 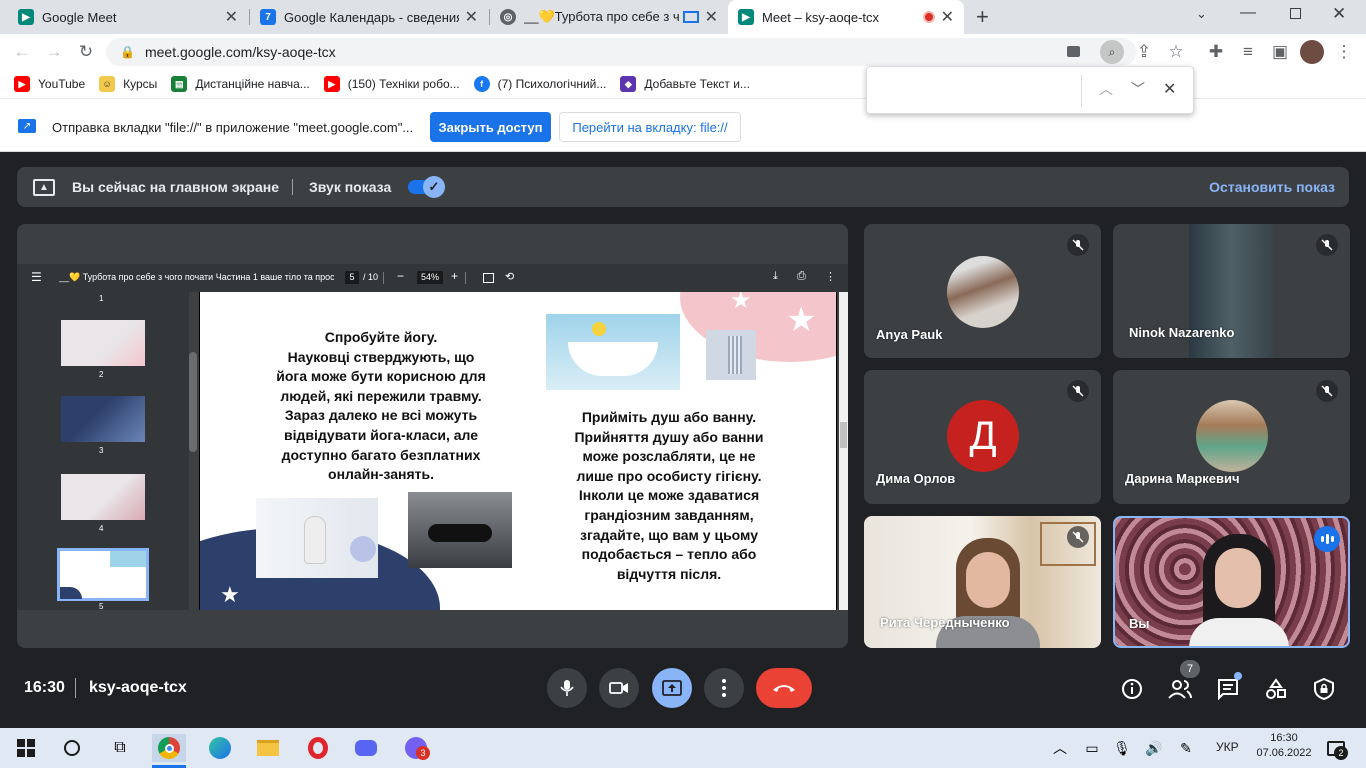 I want to click on check-icon: ✓, so click(x=434, y=187).